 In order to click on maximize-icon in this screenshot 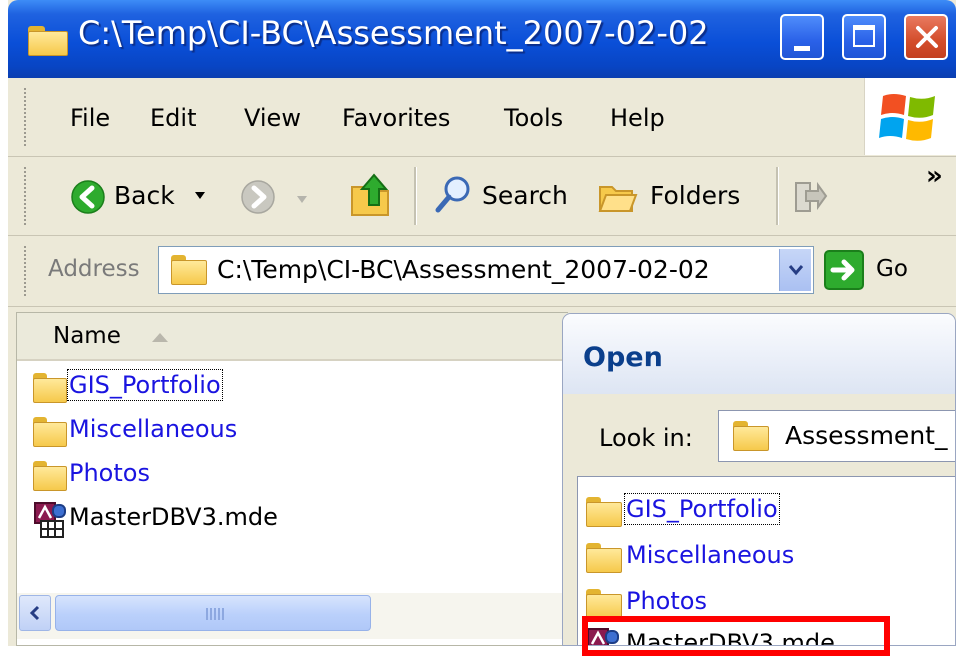, I will do `click(864, 36)`.